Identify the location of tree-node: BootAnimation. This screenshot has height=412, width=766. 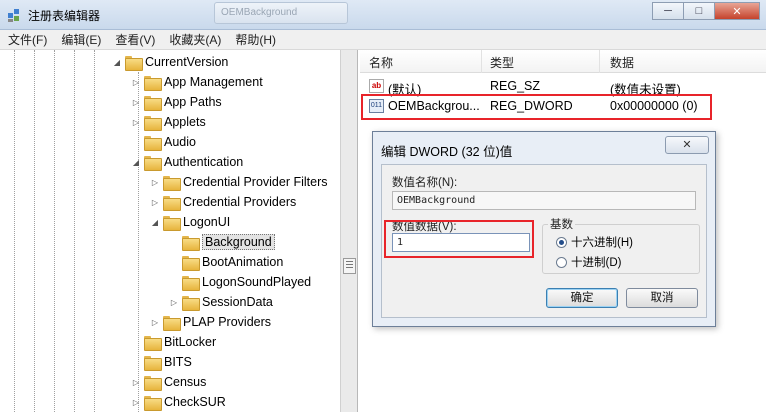
(226, 262).